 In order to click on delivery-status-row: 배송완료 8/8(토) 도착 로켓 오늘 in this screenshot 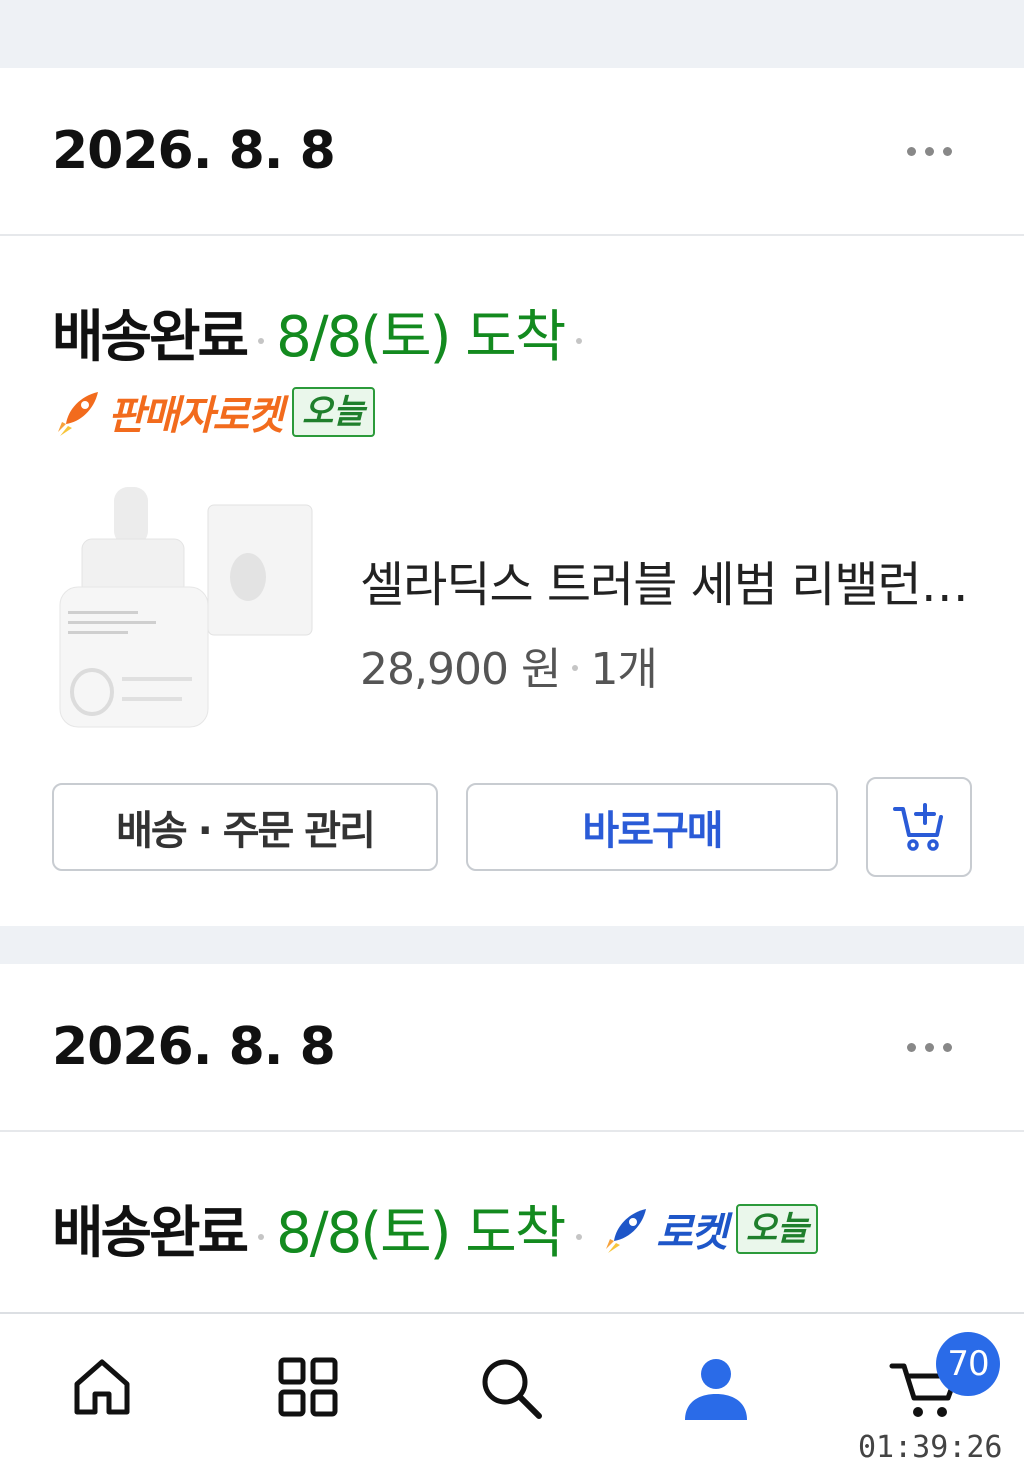, I will do `click(512, 1228)`.